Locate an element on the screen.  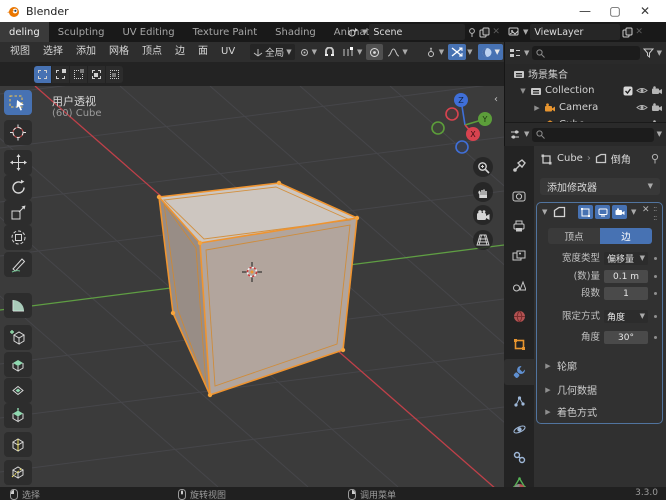
maximize-button: ▢ is located at coordinates (615, 11).